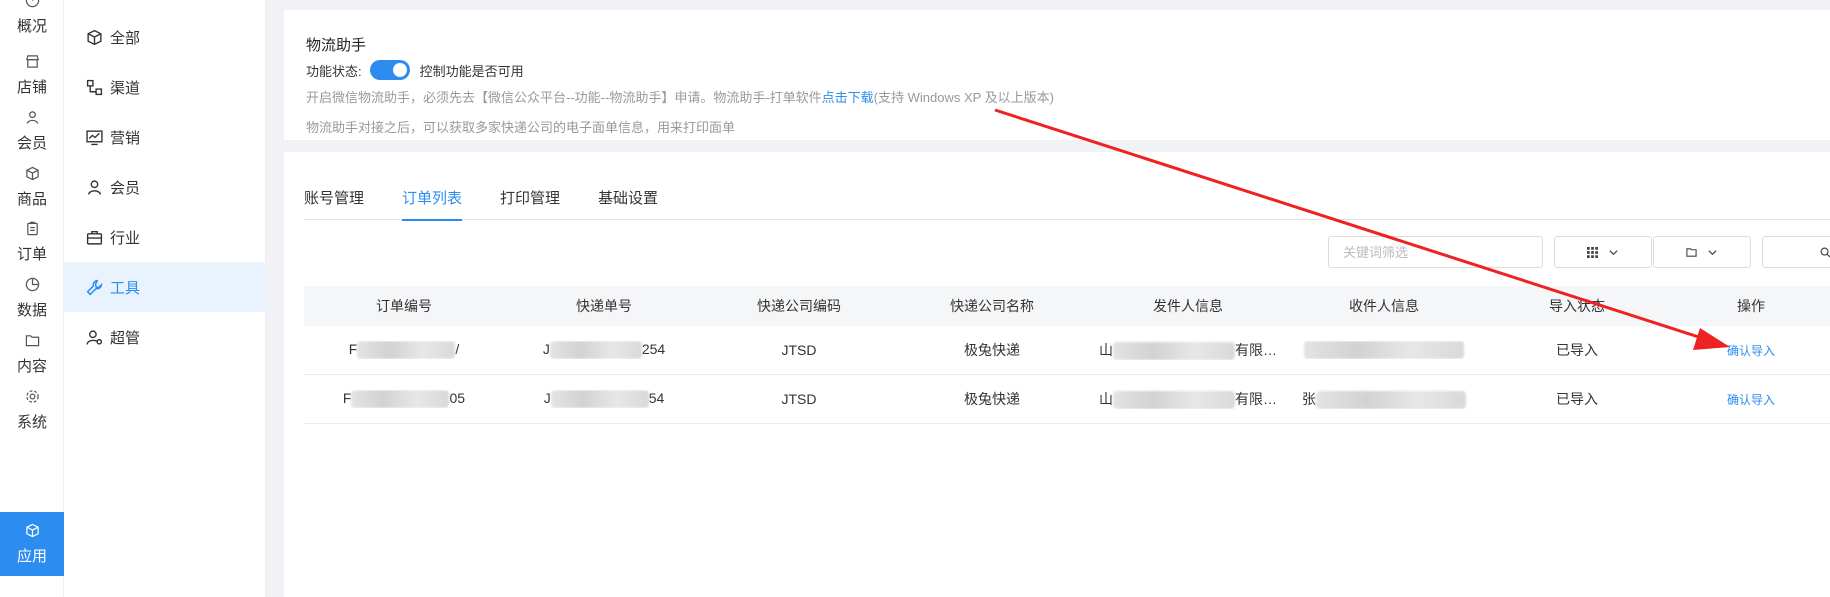 Image resolution: width=1830 pixels, height=597 pixels. Describe the element at coordinates (94, 237) in the screenshot. I see `briefcase-icon` at that location.